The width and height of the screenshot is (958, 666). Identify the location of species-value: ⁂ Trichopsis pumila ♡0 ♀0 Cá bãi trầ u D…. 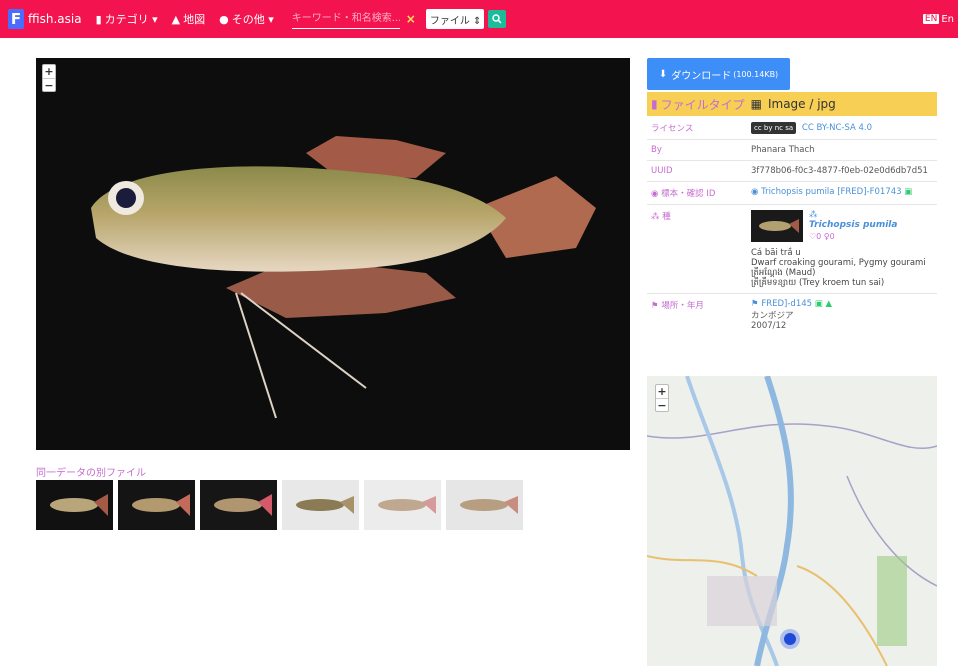
(842, 249).